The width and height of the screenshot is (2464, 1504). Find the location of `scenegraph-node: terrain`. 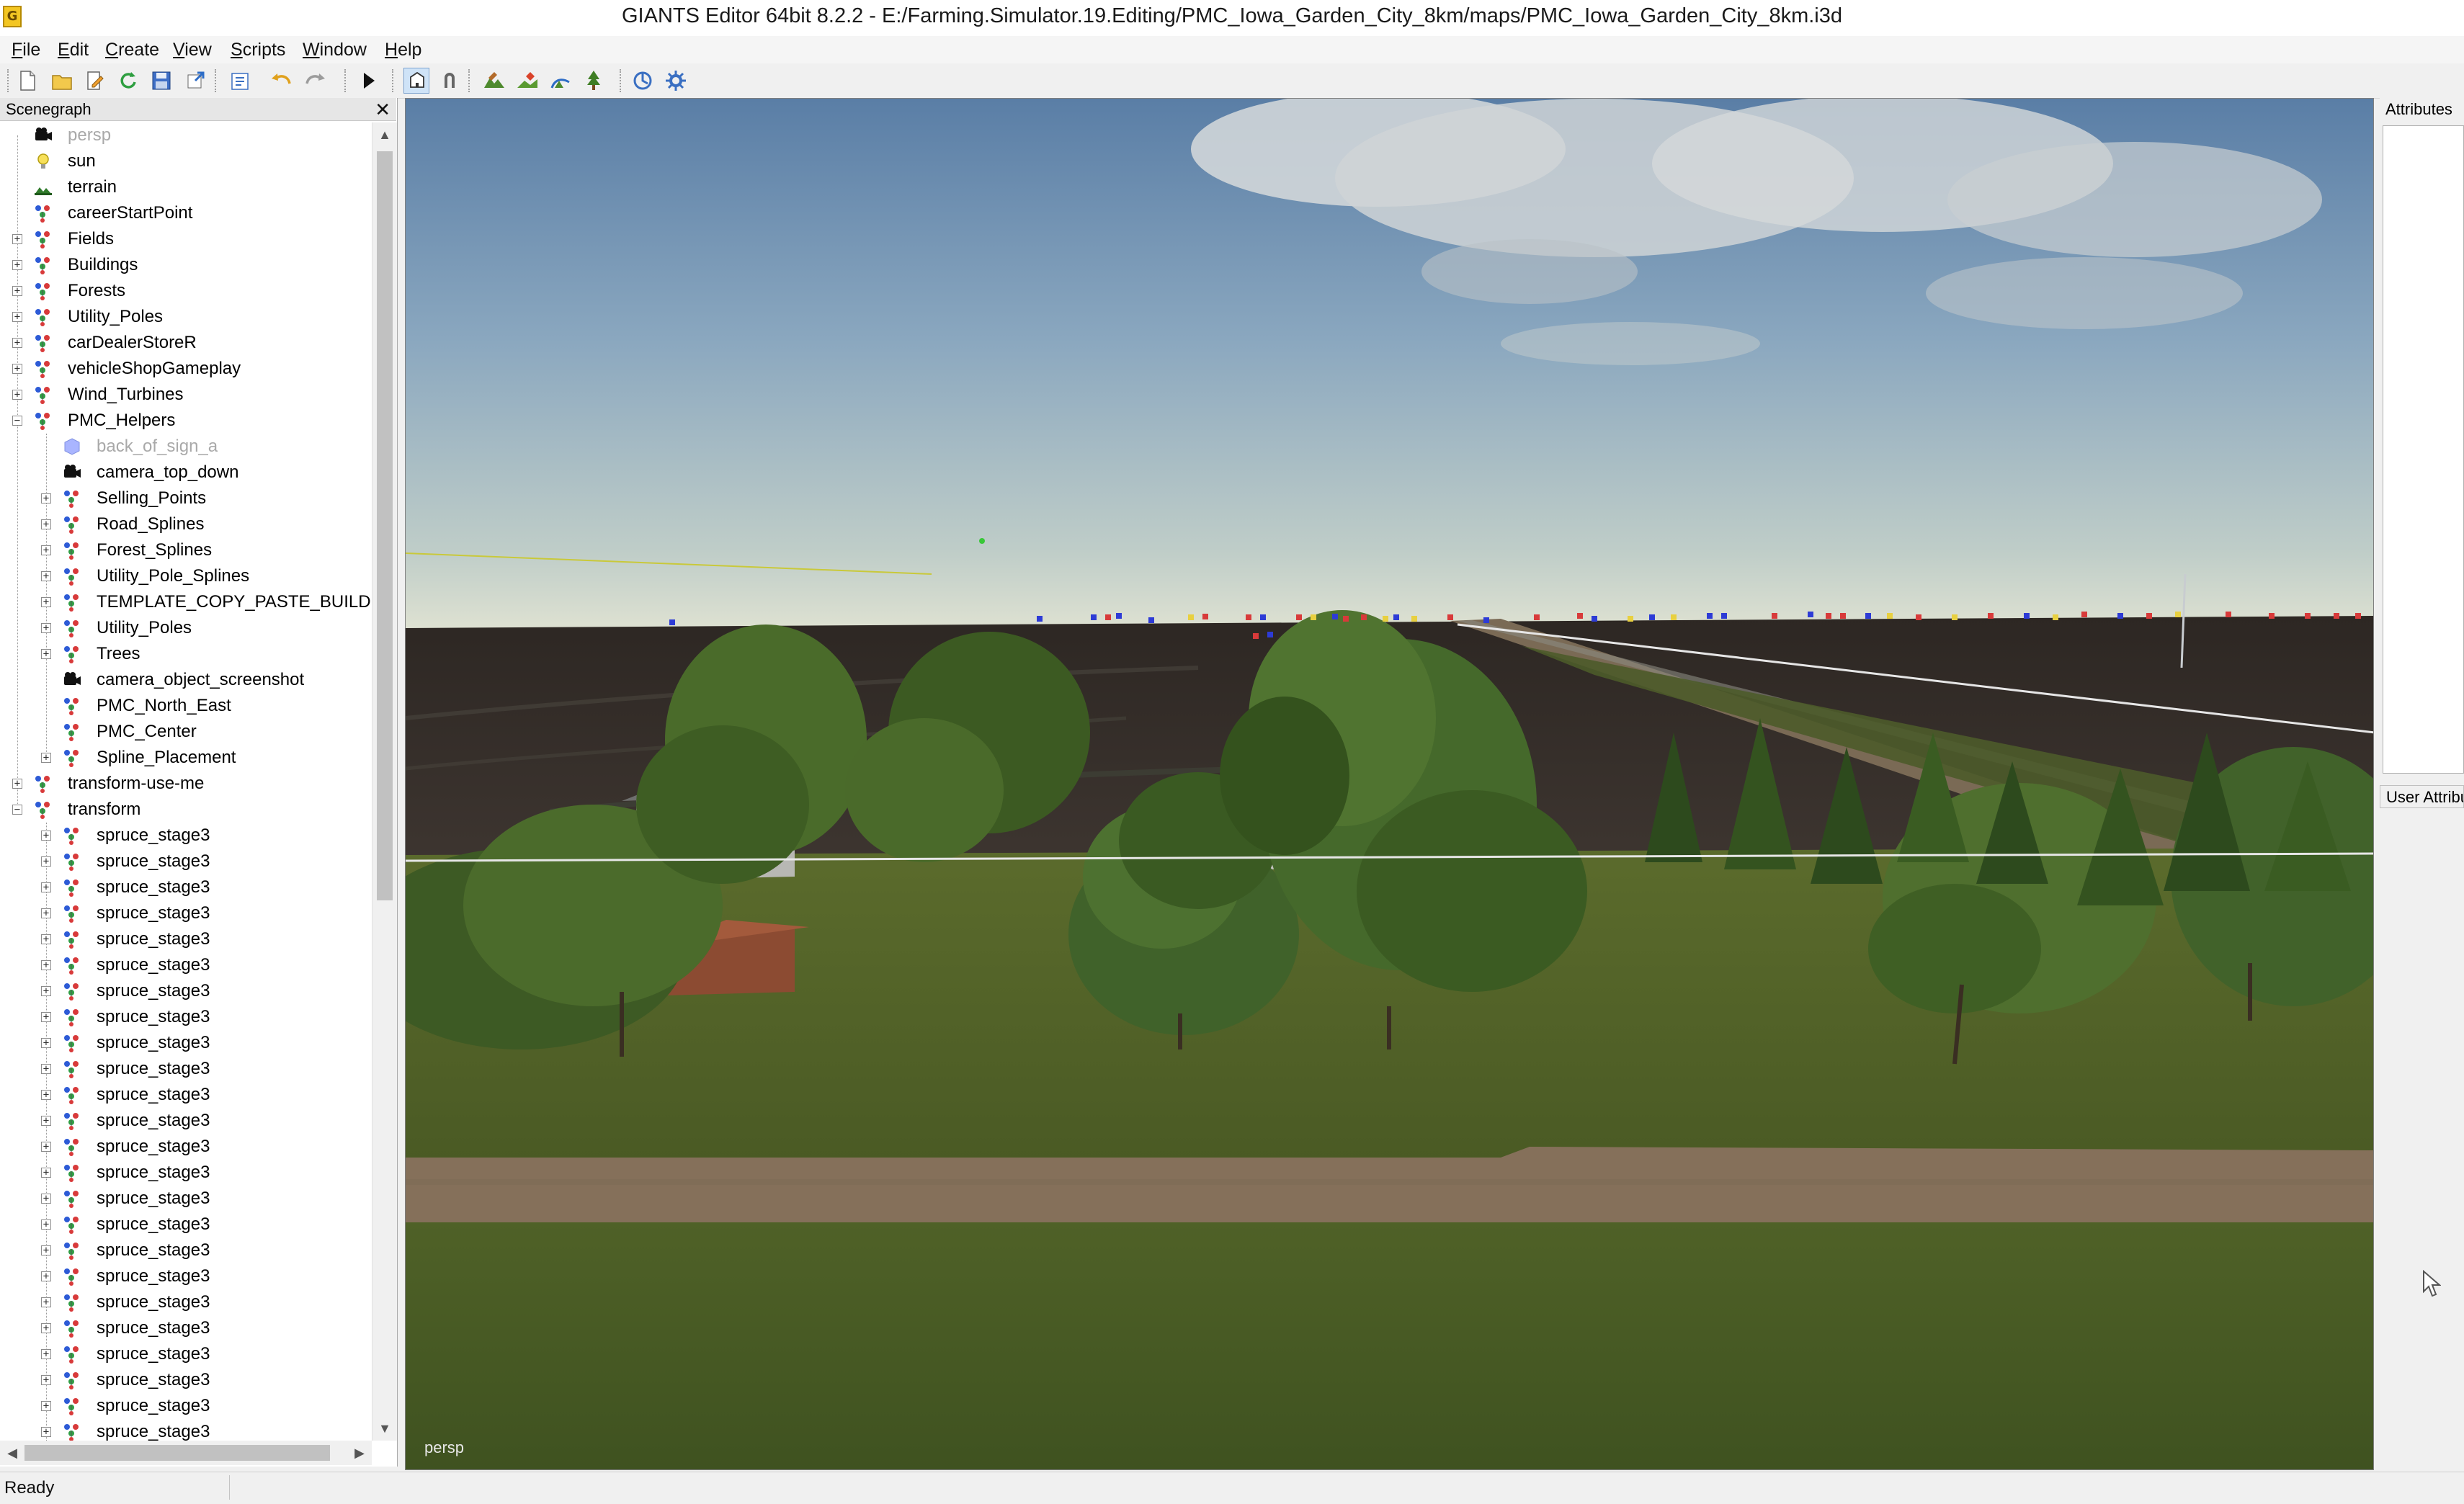

scenegraph-node: terrain is located at coordinates (186, 187).